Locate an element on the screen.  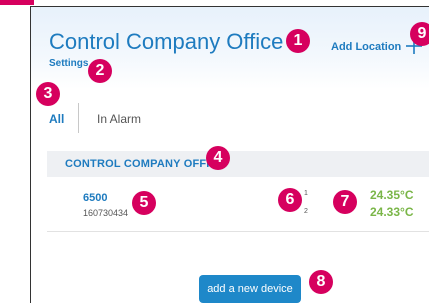
device-serial: 160730434 is located at coordinates (106, 213).